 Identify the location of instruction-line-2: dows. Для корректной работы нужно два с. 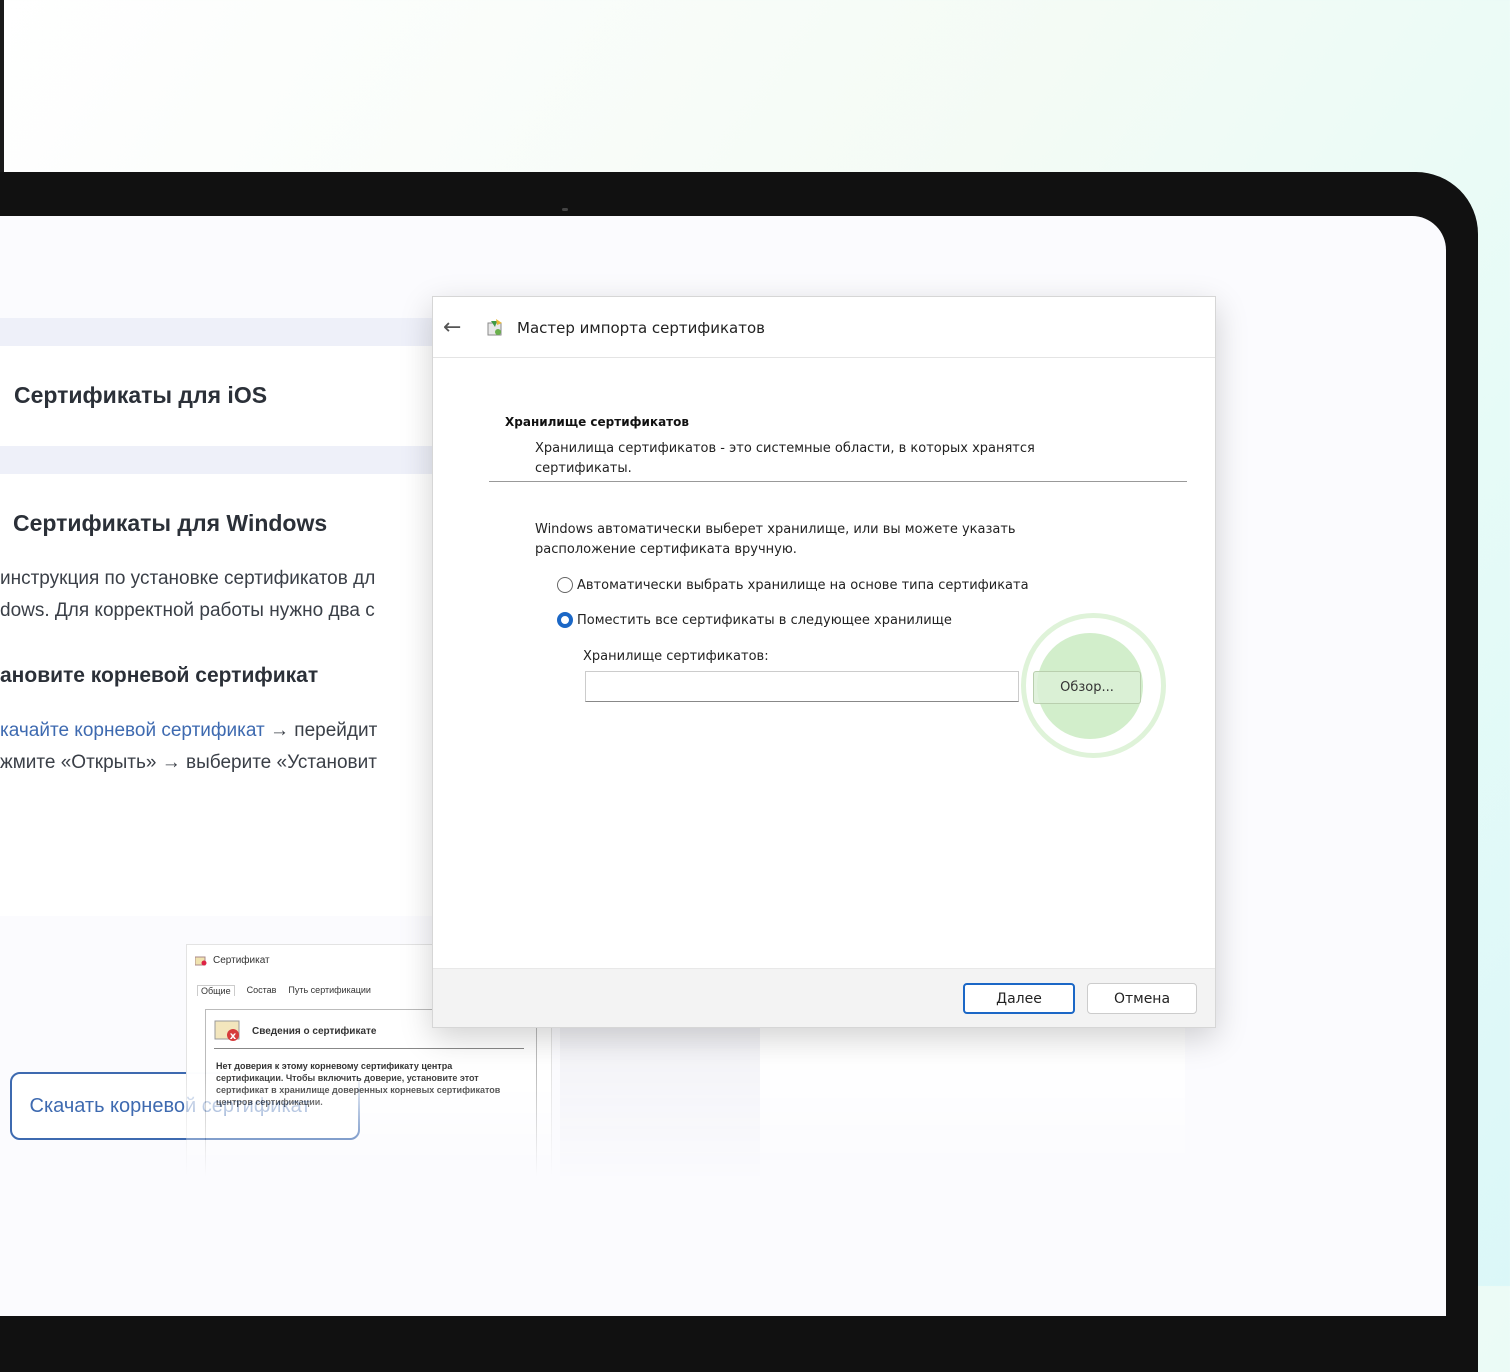
(187, 610).